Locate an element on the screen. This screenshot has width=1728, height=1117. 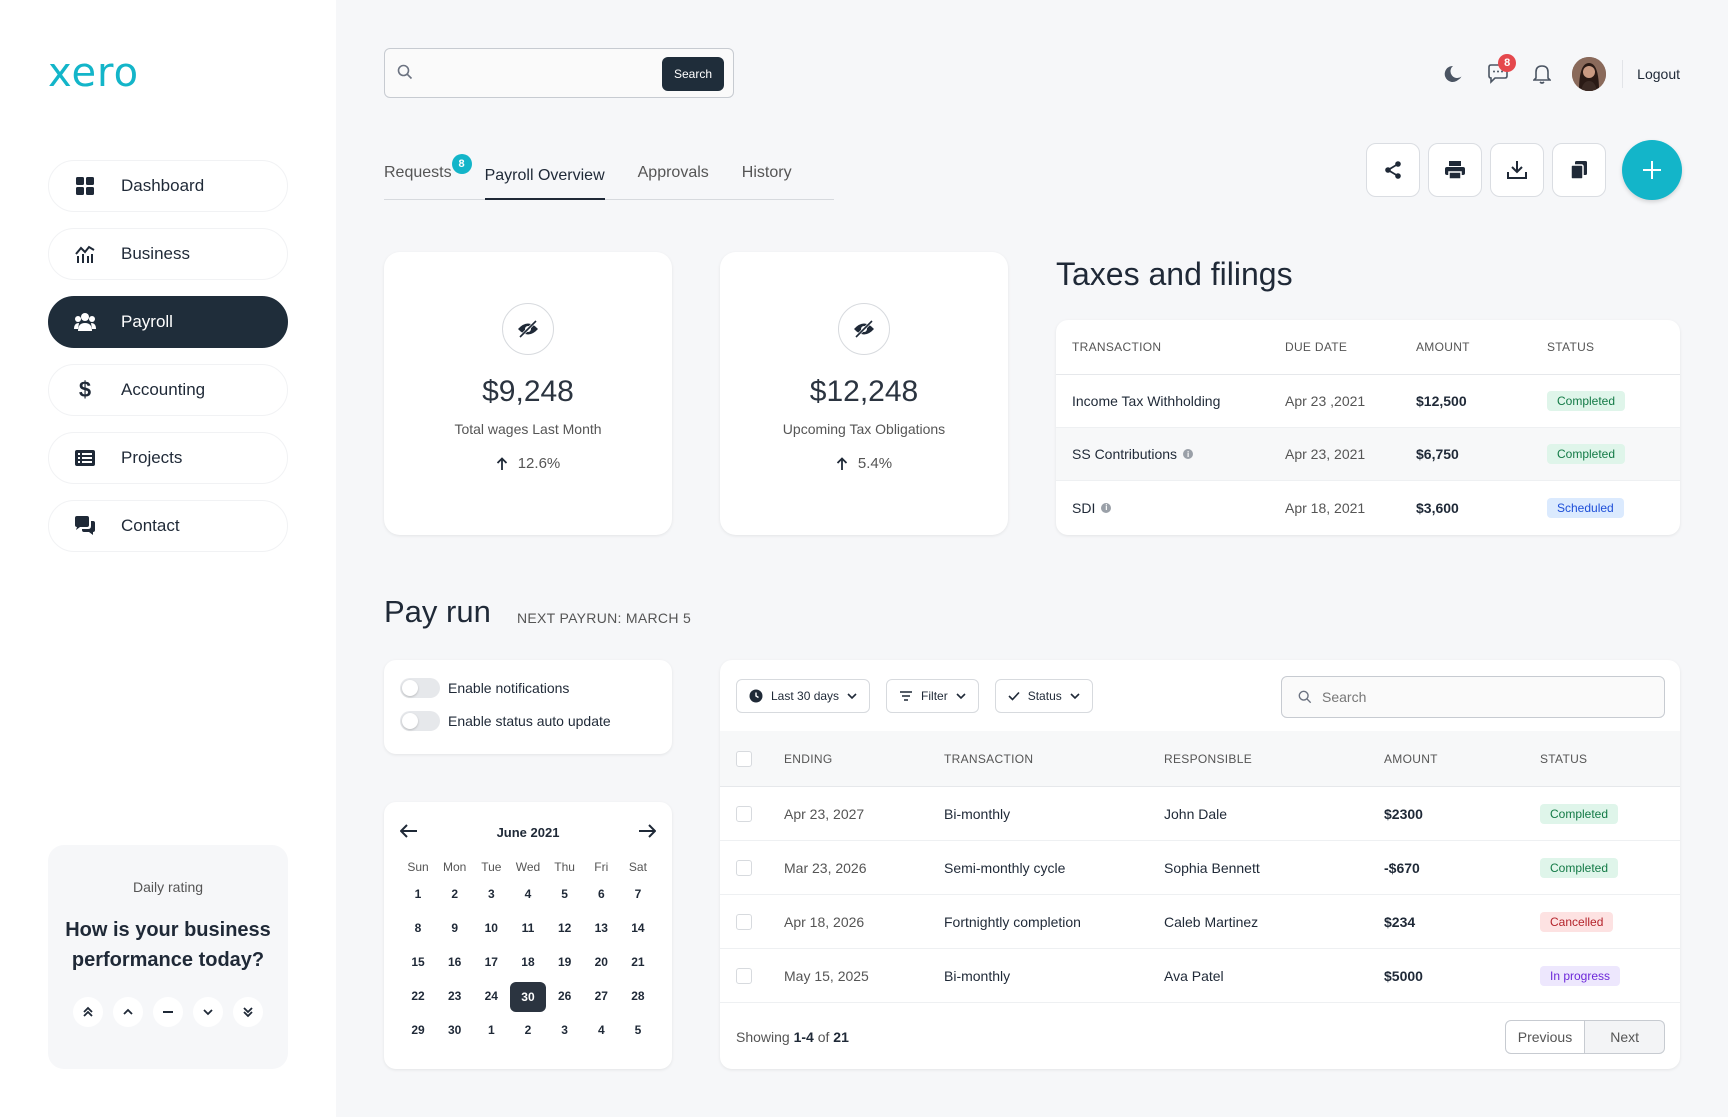
calendar-day: 29 is located at coordinates (418, 1033).